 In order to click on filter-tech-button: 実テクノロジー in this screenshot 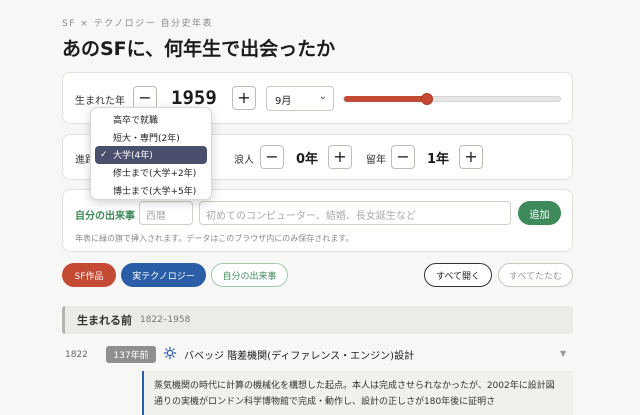, I will do `click(163, 275)`.